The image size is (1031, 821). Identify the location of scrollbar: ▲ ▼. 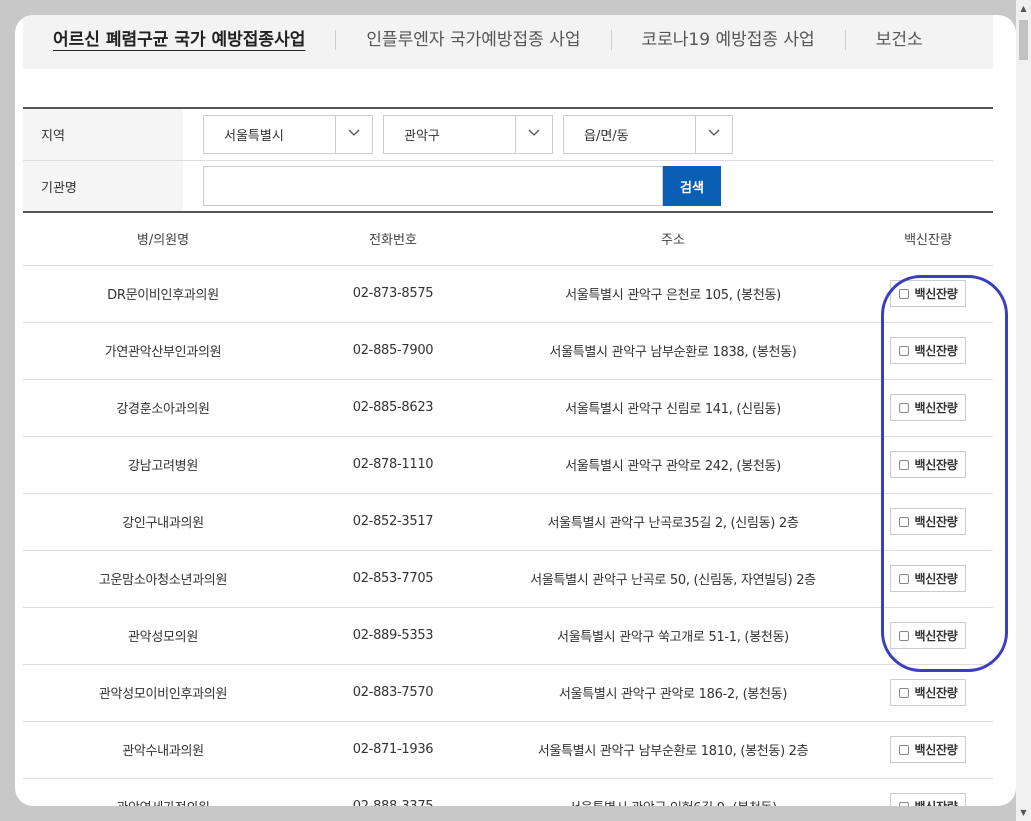
(1023, 410).